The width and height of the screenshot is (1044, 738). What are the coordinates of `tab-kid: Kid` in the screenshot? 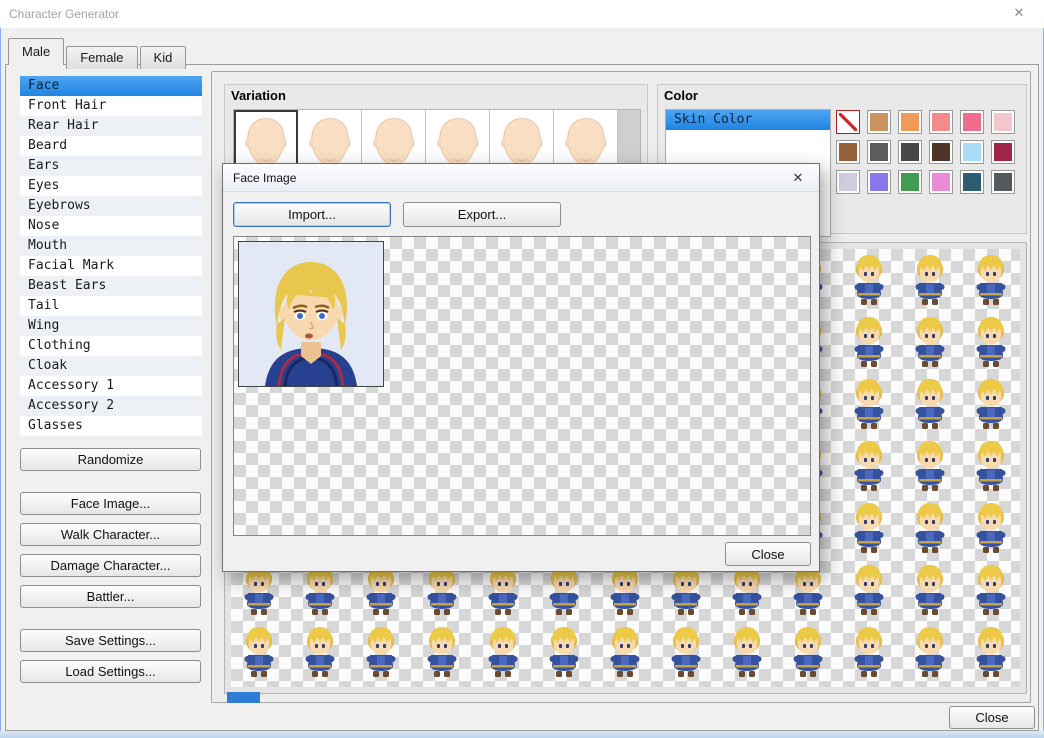 It's located at (163, 57).